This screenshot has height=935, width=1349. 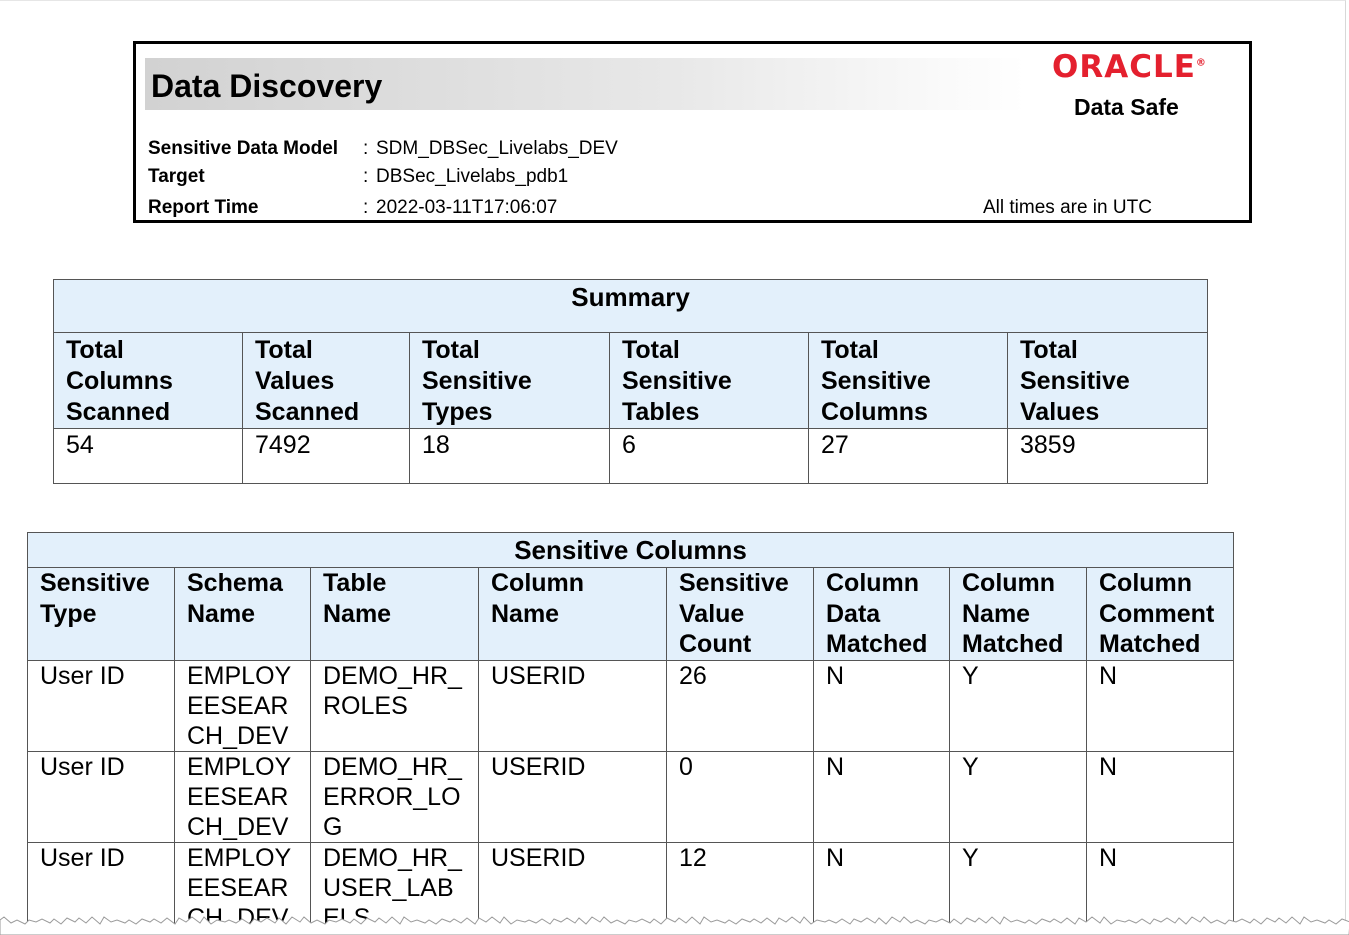 I want to click on column-header-line: Count, so click(x=715, y=644).